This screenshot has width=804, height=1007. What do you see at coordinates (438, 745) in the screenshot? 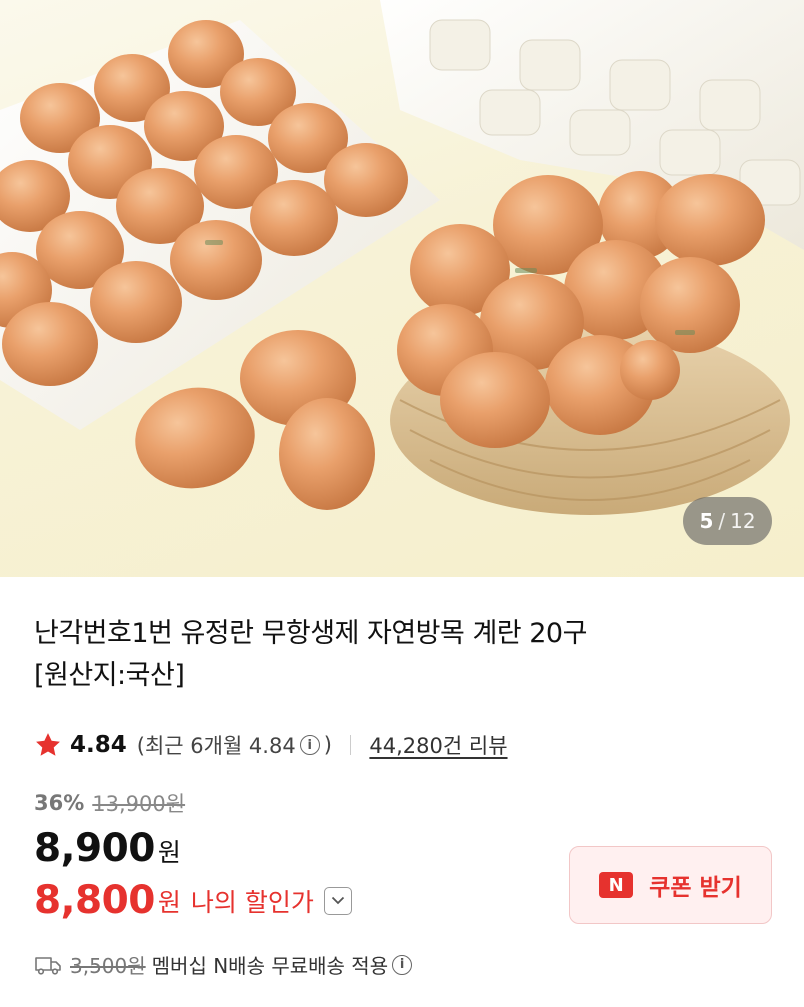
I see `reviews-link: 44,280건 리뷰` at bounding box center [438, 745].